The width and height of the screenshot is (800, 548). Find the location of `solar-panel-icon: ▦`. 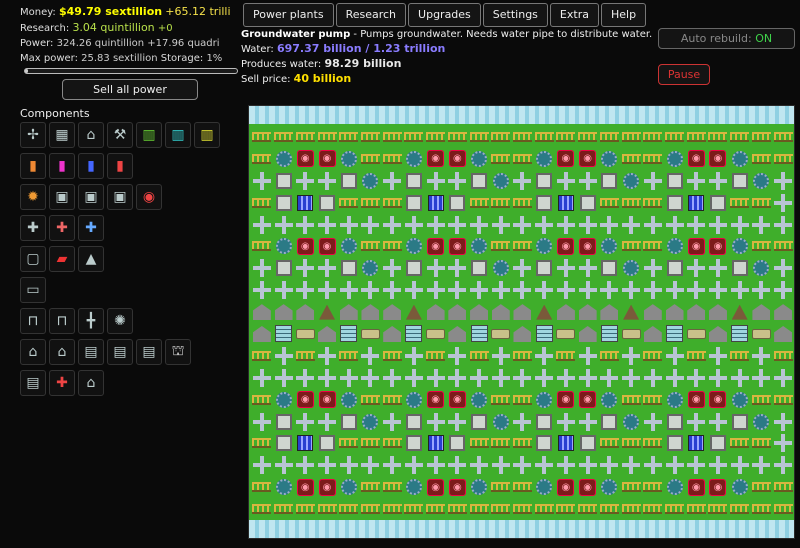

solar-panel-icon: ▦ is located at coordinates (62, 135).